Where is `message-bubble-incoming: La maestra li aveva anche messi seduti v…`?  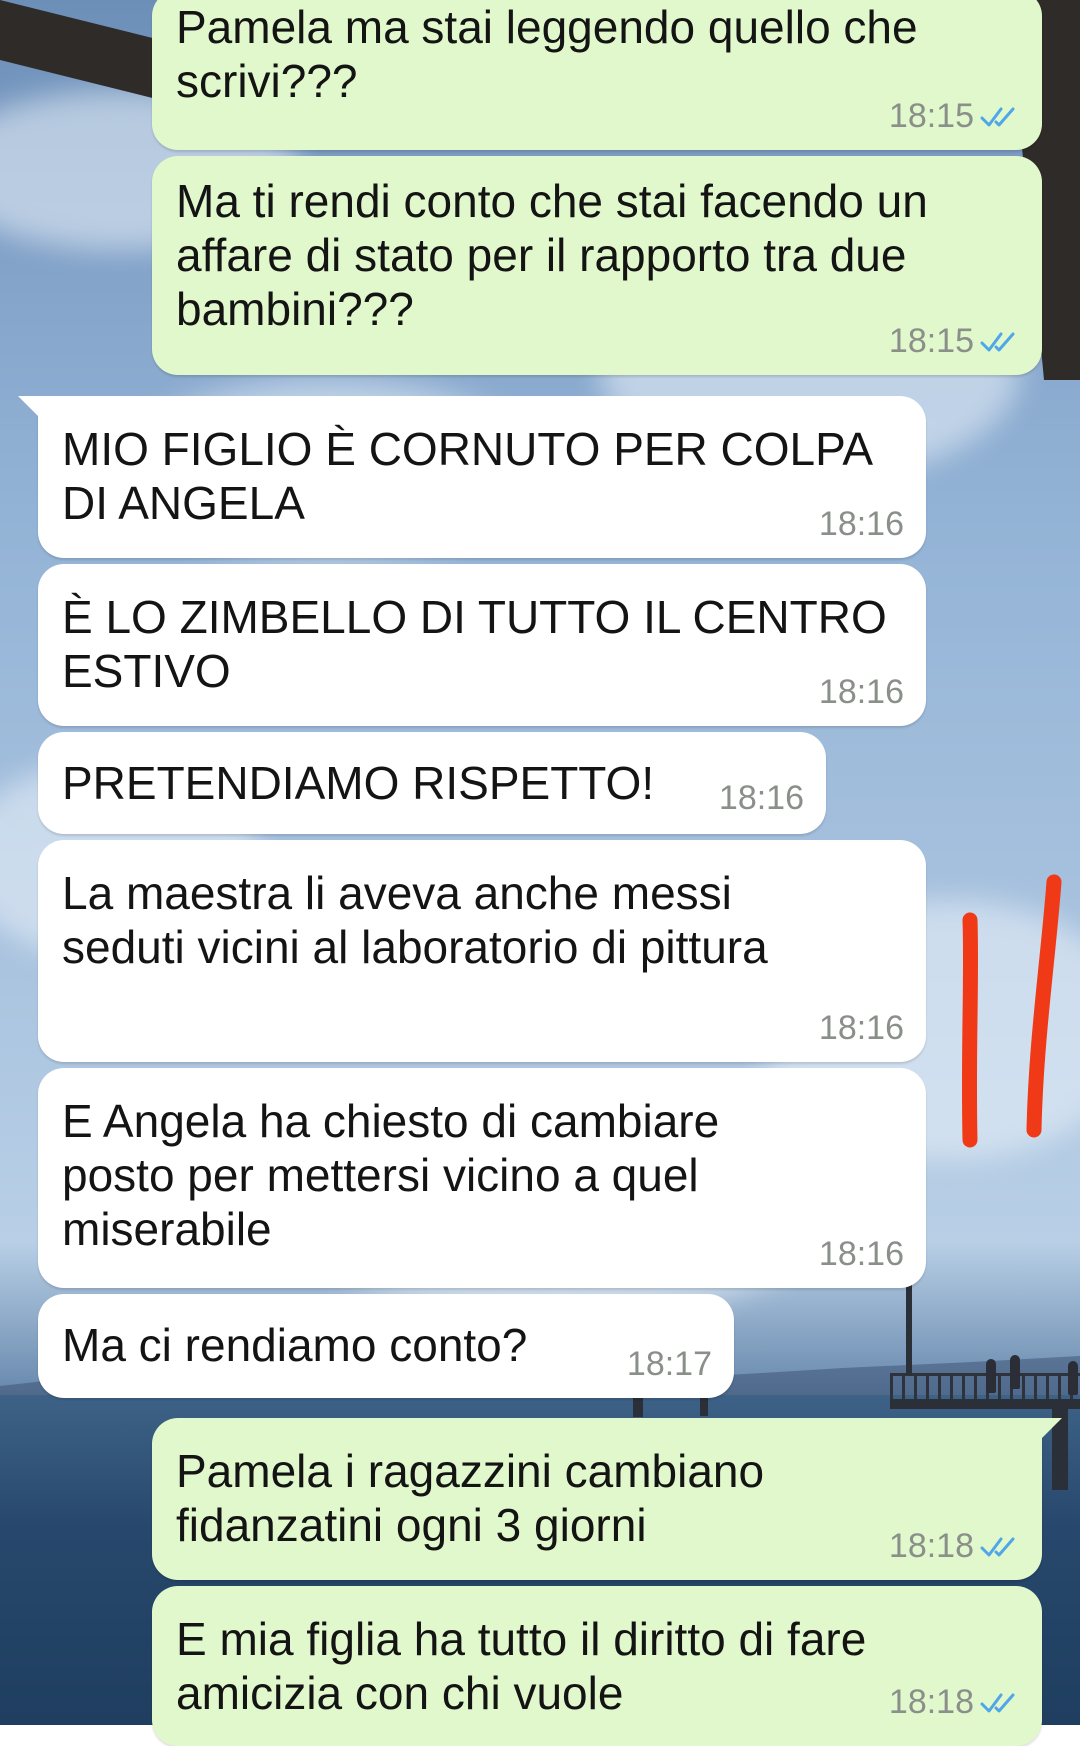 message-bubble-incoming: La maestra li aveva anche messi seduti v… is located at coordinates (482, 951).